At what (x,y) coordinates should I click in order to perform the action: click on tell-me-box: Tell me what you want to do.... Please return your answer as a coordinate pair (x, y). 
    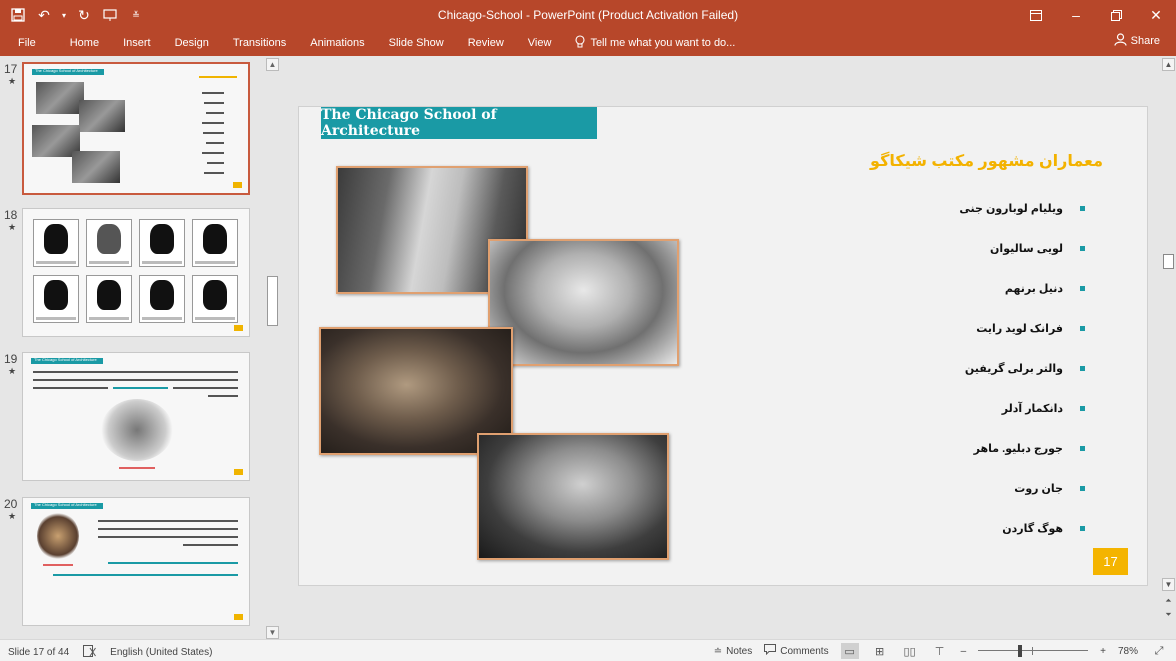
    Looking at the image, I should click on (649, 43).